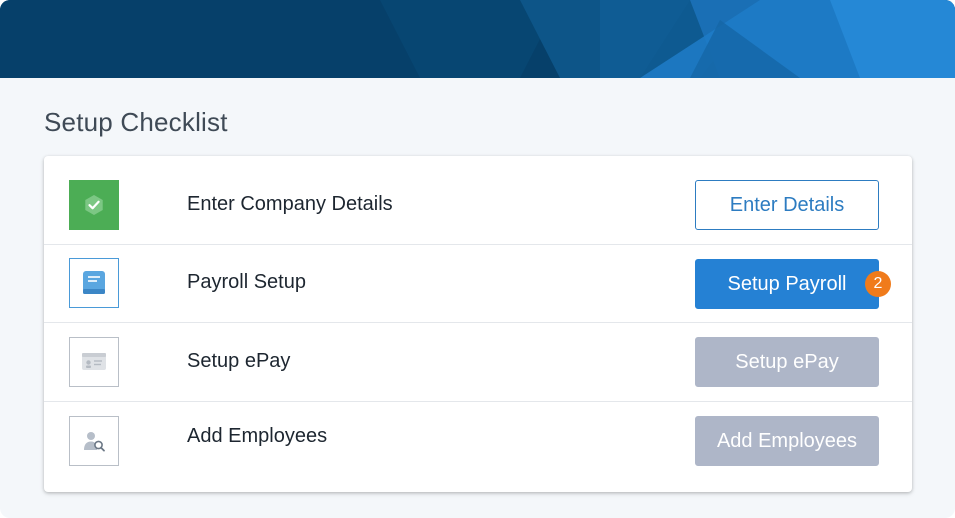  What do you see at coordinates (787, 441) in the screenshot?
I see `add-employees-button: Add Employees` at bounding box center [787, 441].